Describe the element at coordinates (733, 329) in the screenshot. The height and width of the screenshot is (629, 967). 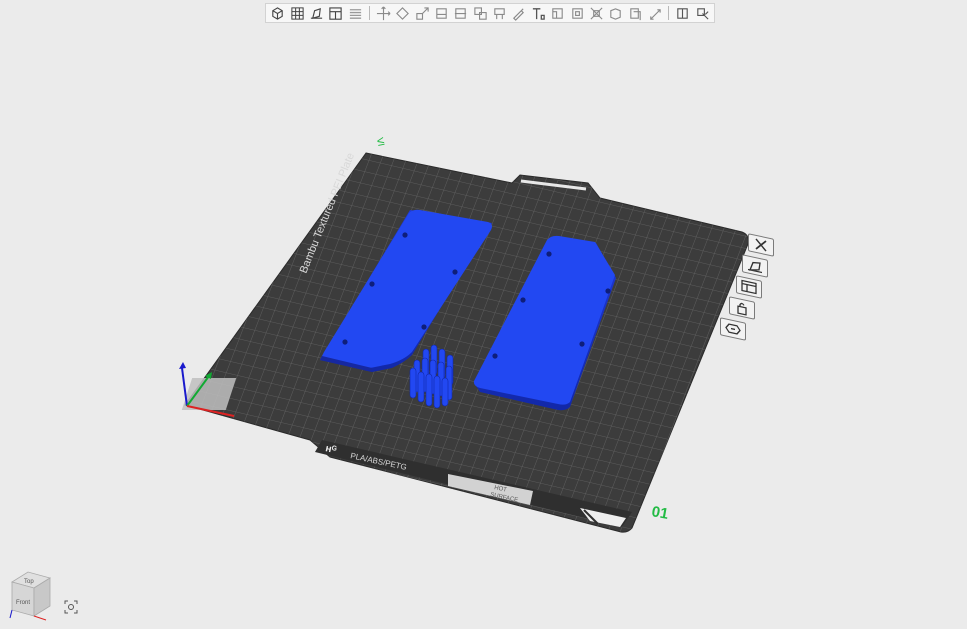
I see `plate-settings-icon` at that location.